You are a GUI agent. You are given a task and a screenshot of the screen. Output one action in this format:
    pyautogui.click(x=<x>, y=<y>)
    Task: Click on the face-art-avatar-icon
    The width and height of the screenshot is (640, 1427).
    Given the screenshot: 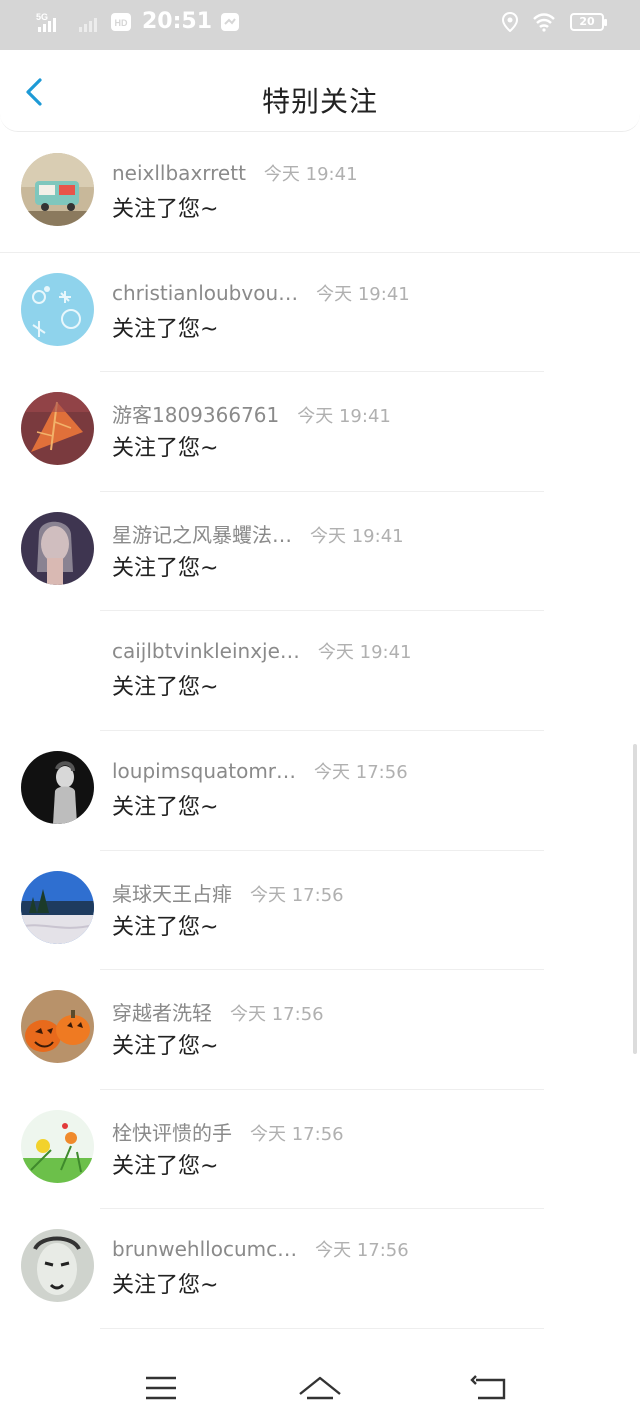 What is the action you would take?
    pyautogui.click(x=57, y=1266)
    